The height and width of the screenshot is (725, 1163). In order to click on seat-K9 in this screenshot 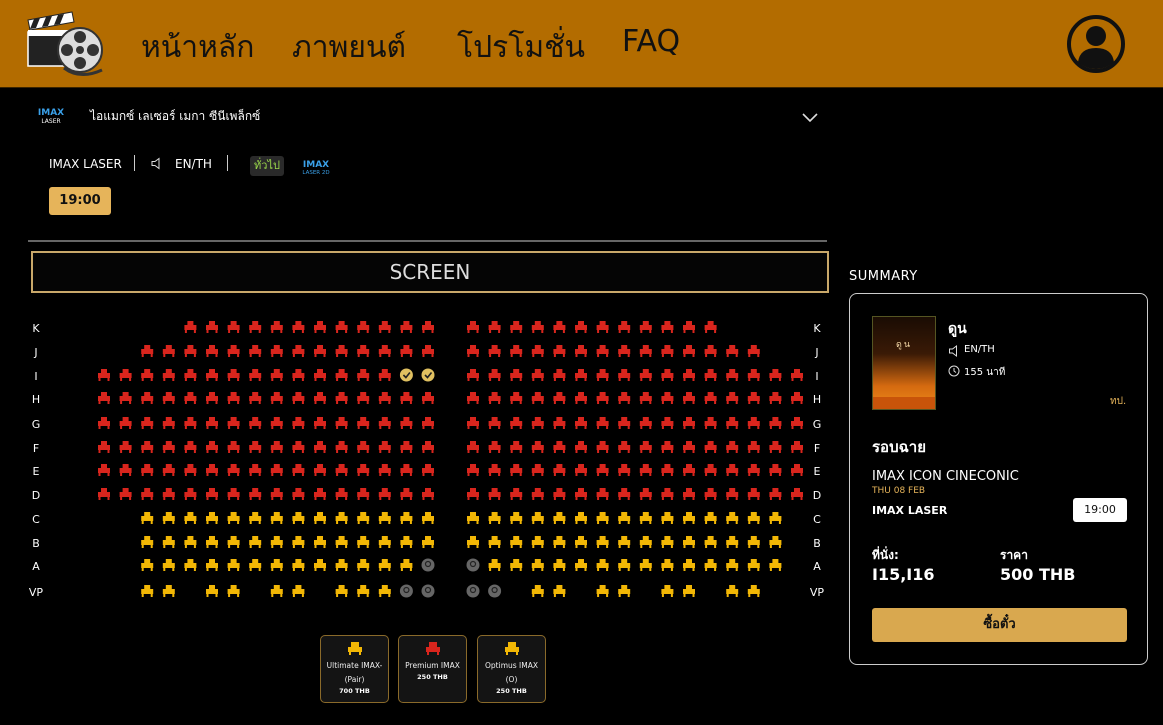, I will do `click(363, 327)`.